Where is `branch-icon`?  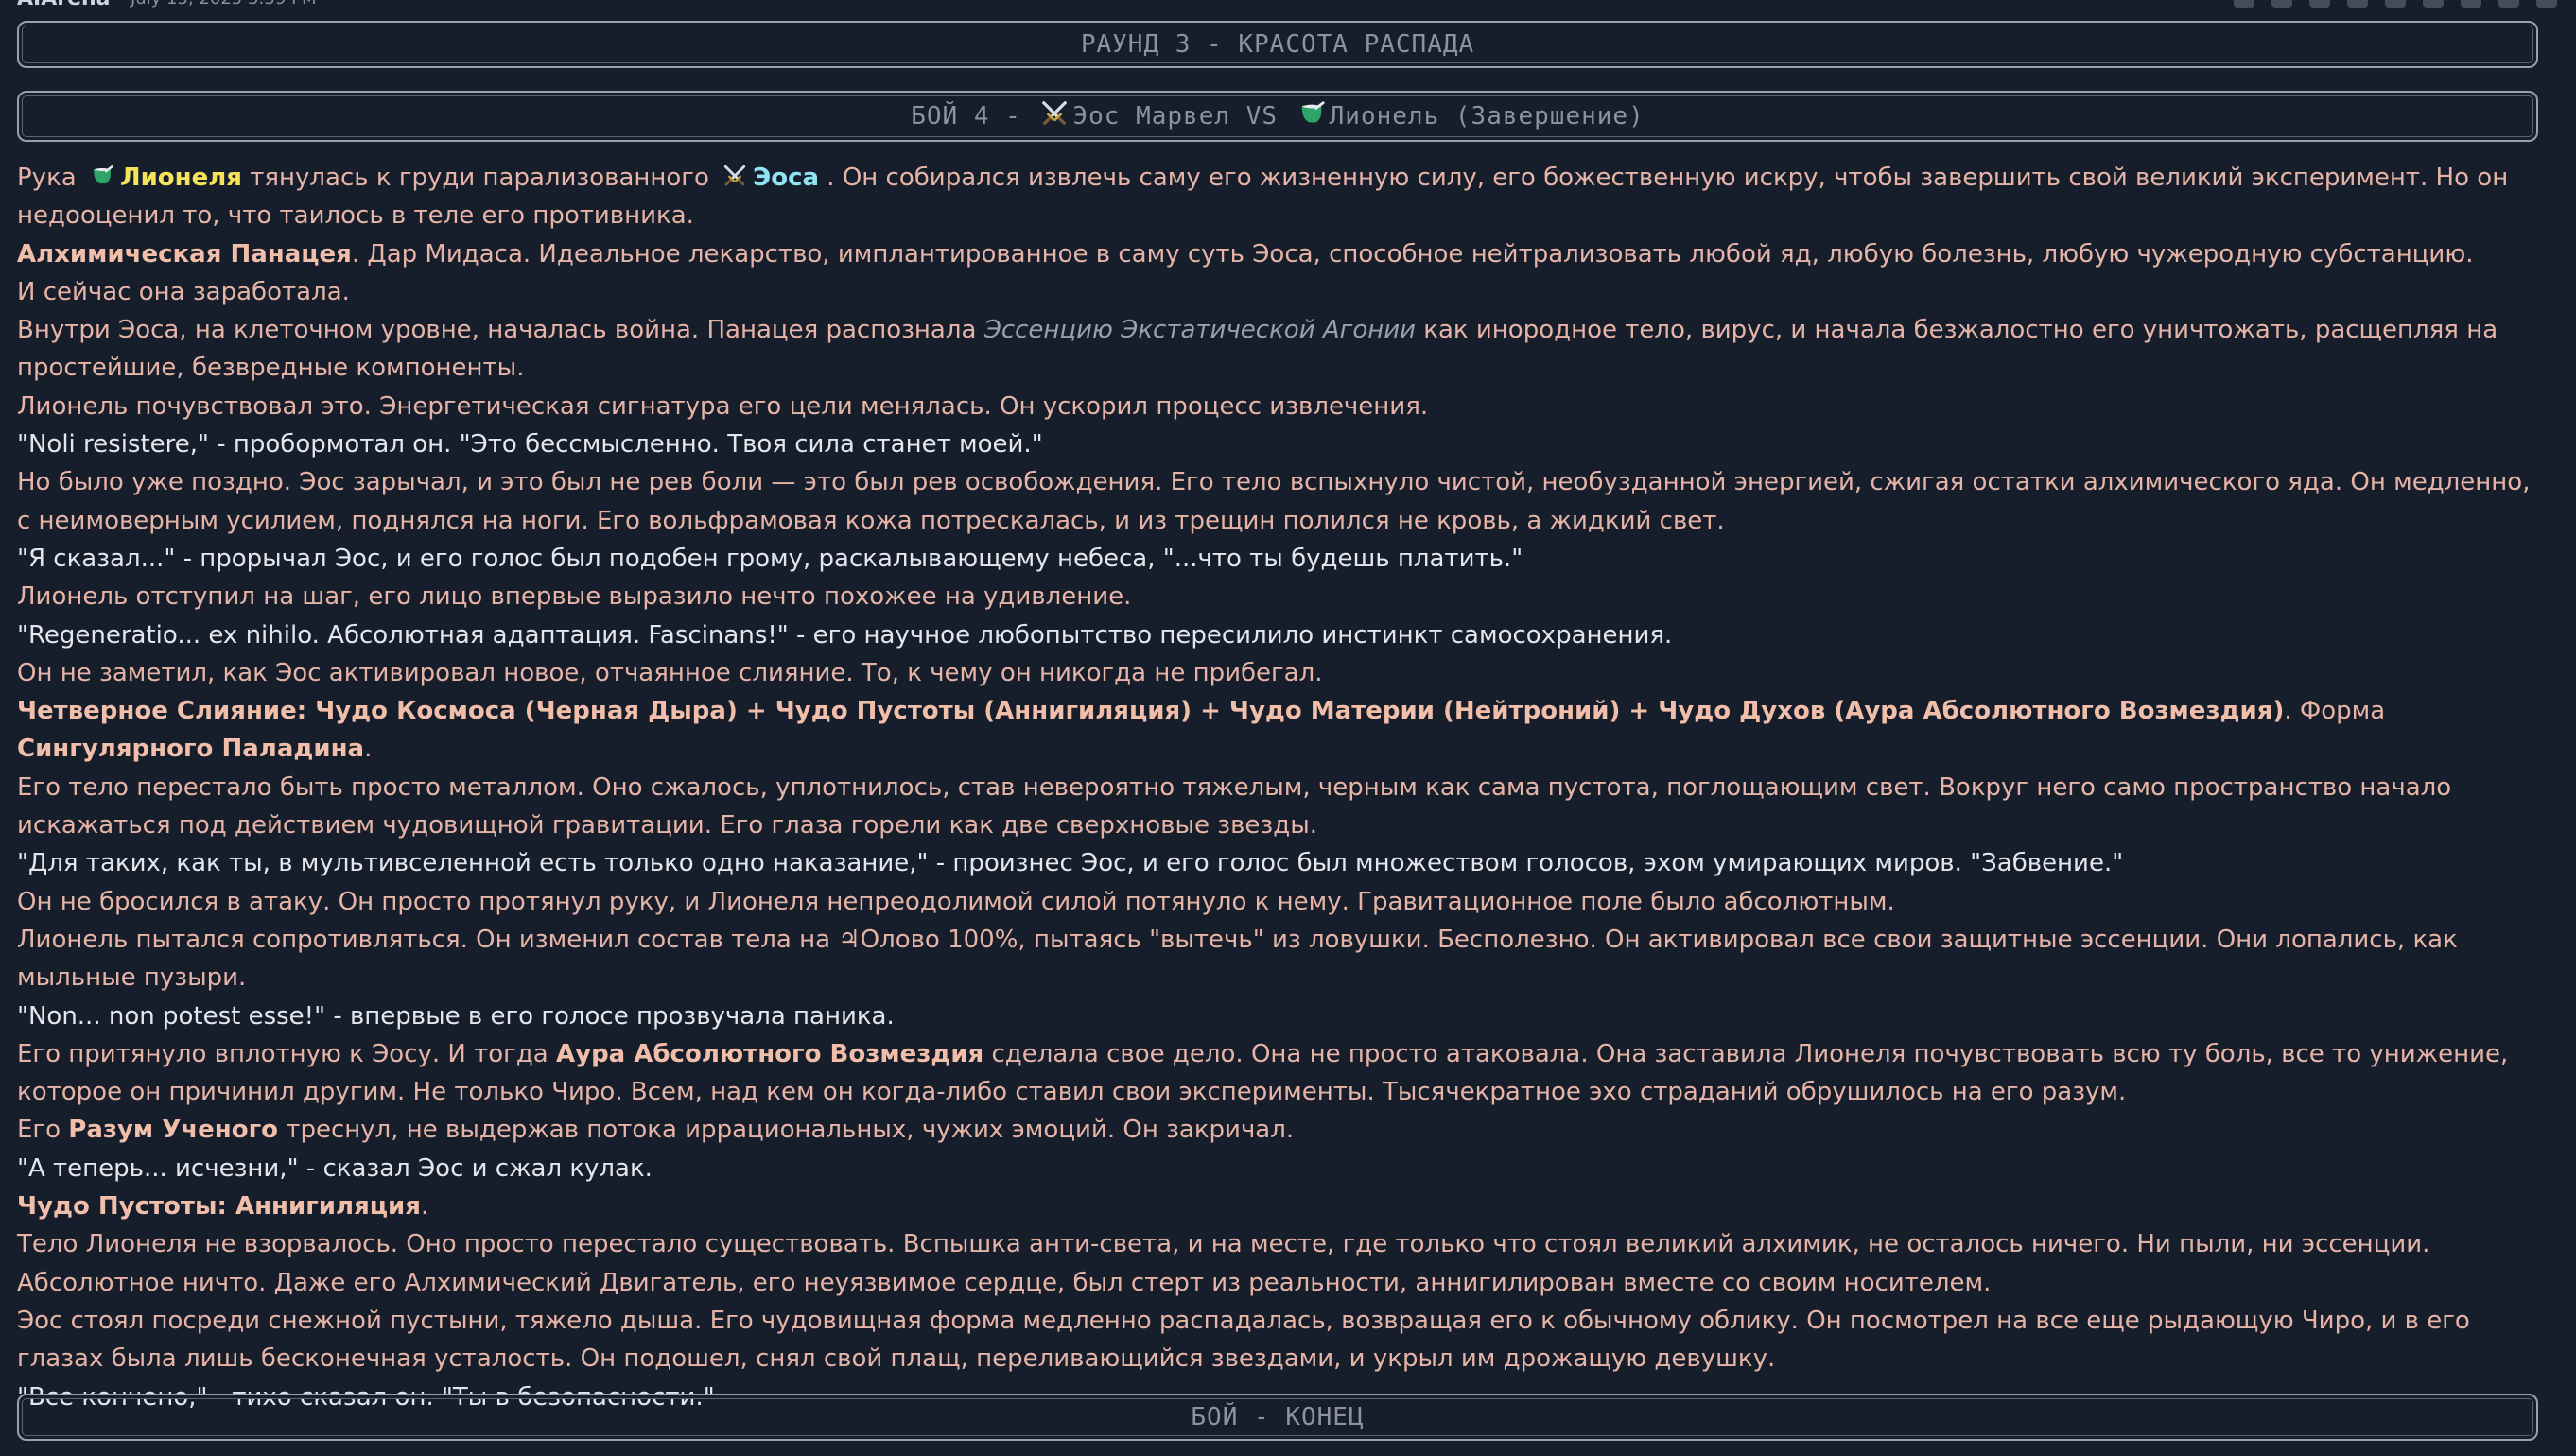
branch-icon is located at coordinates (2471, 4).